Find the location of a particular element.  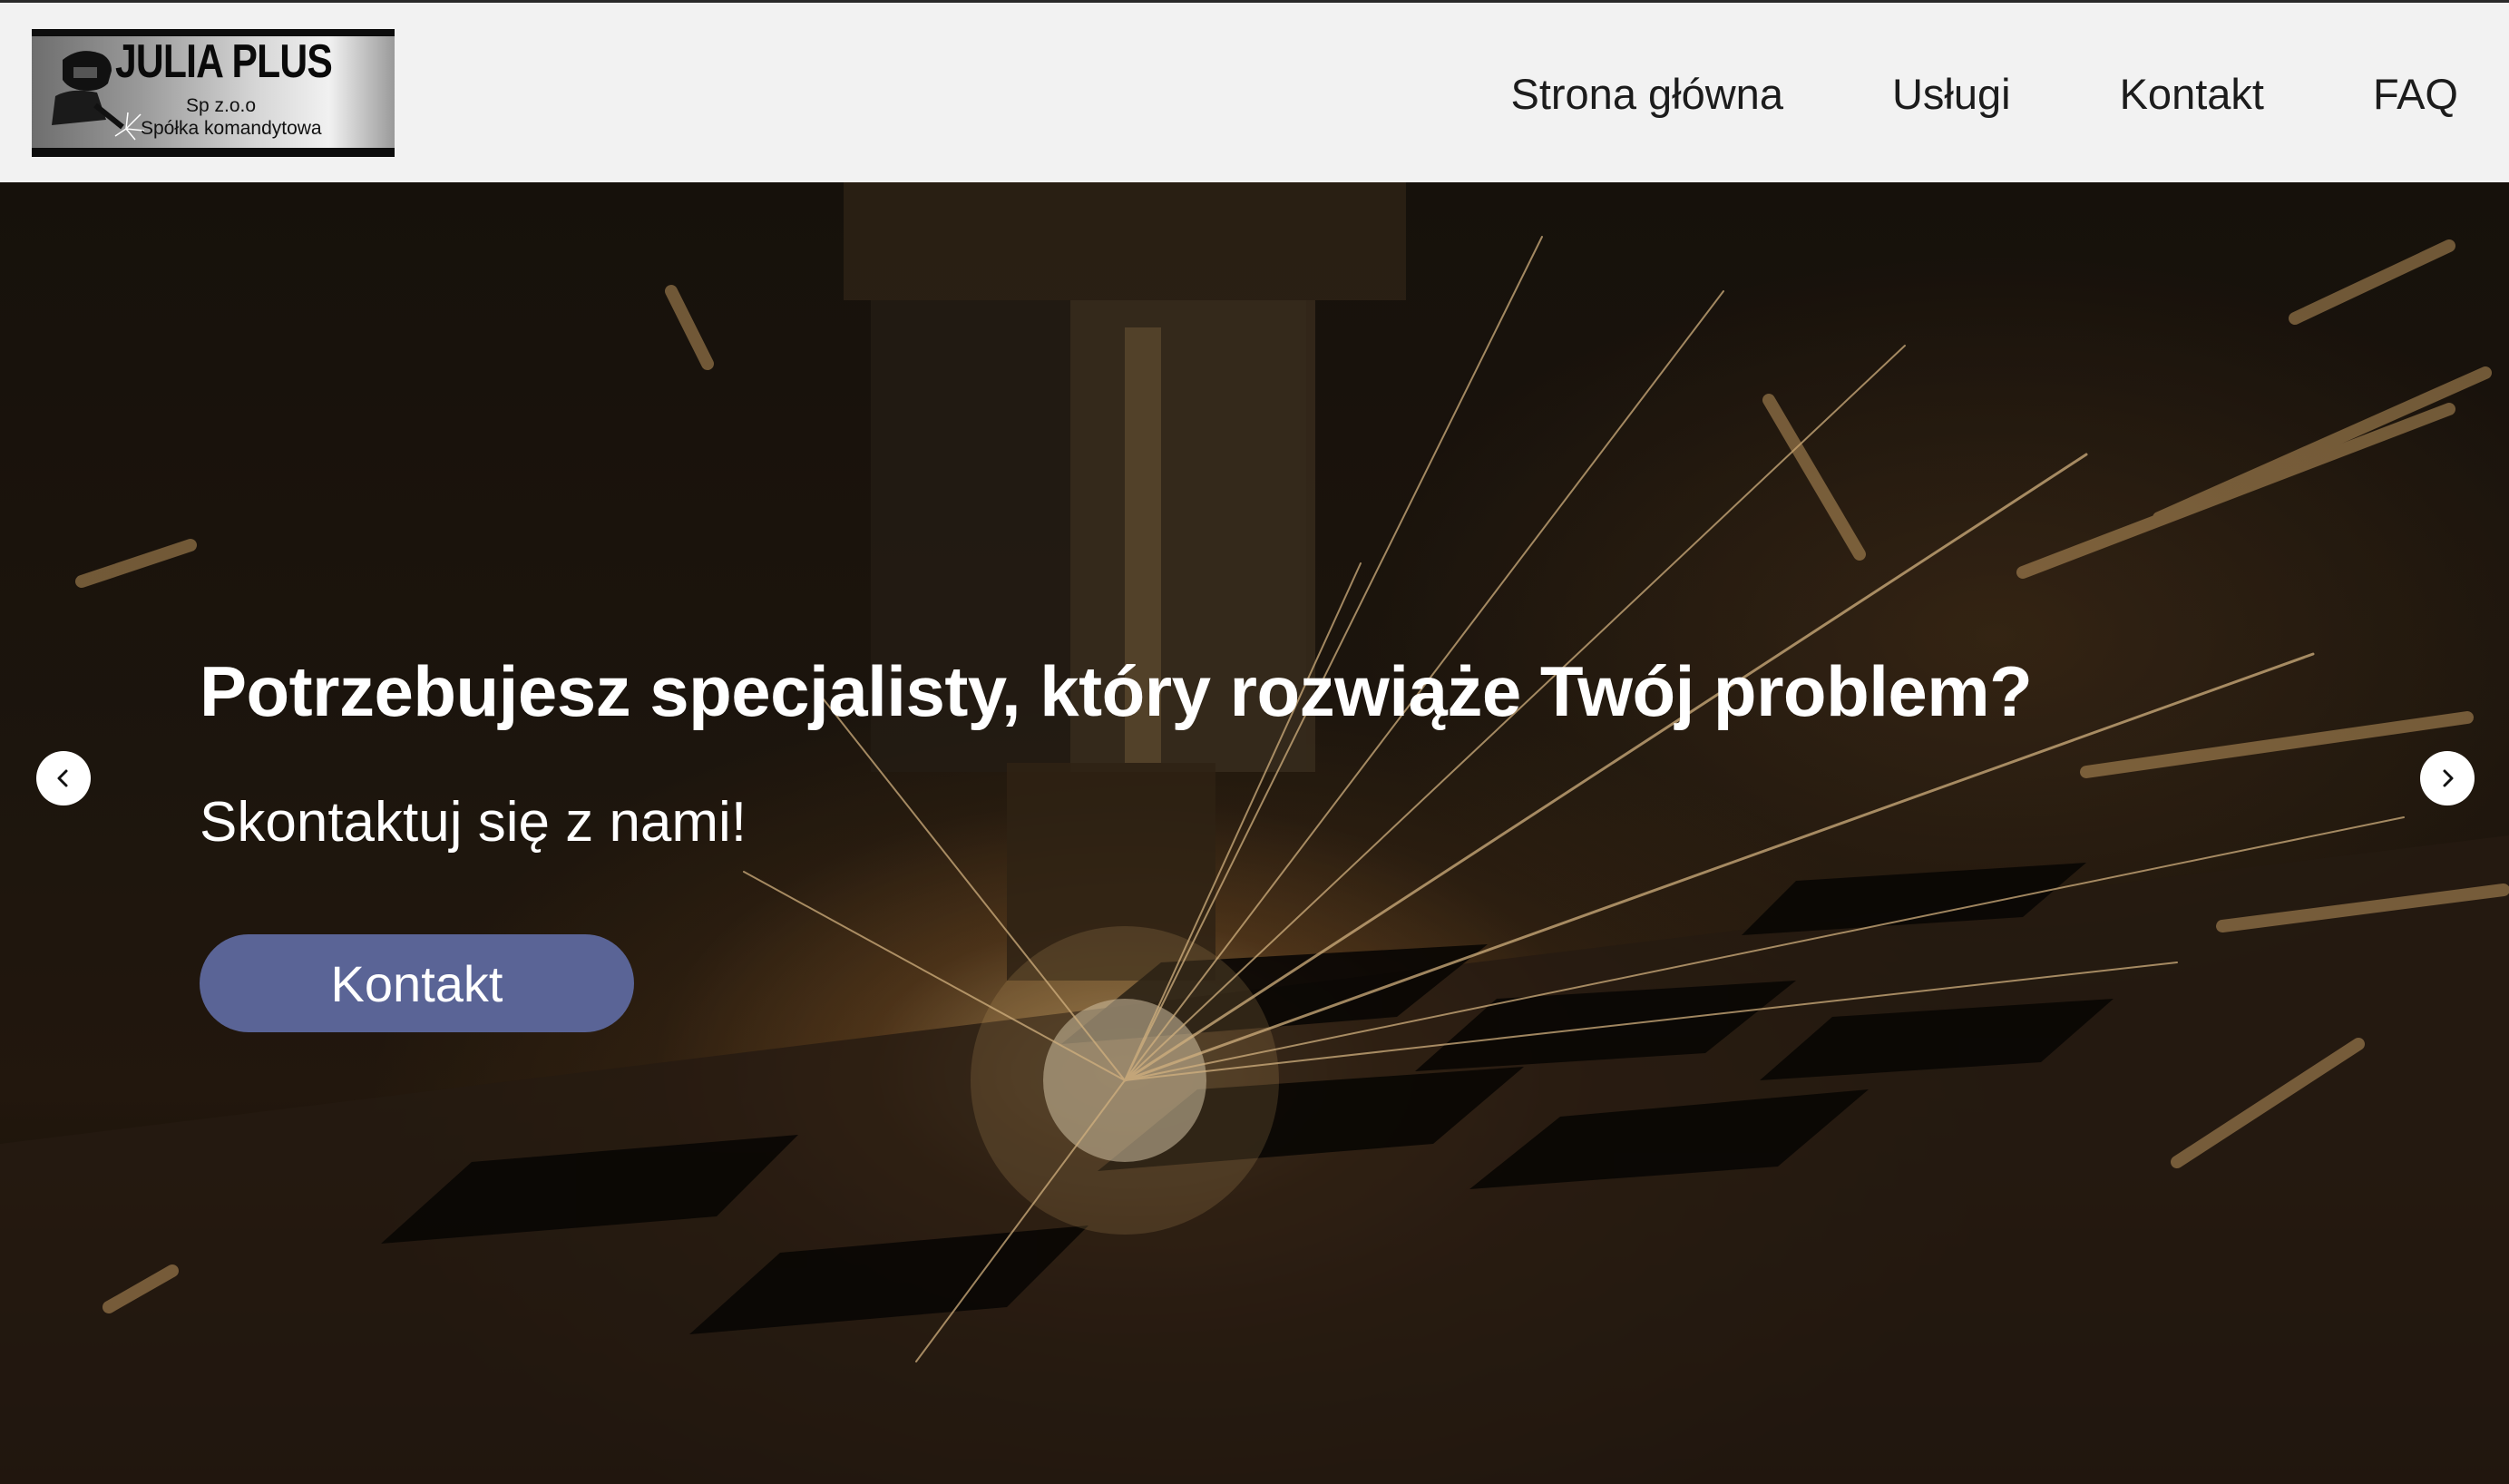

nav-item-faq: FAQ is located at coordinates (2415, 94).